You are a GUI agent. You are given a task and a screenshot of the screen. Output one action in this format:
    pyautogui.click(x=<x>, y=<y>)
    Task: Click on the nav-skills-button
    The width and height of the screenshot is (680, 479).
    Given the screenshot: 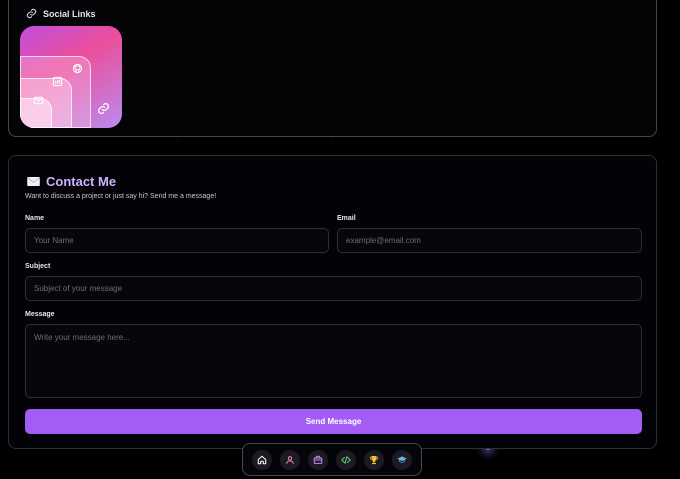 What is the action you would take?
    pyautogui.click(x=346, y=459)
    